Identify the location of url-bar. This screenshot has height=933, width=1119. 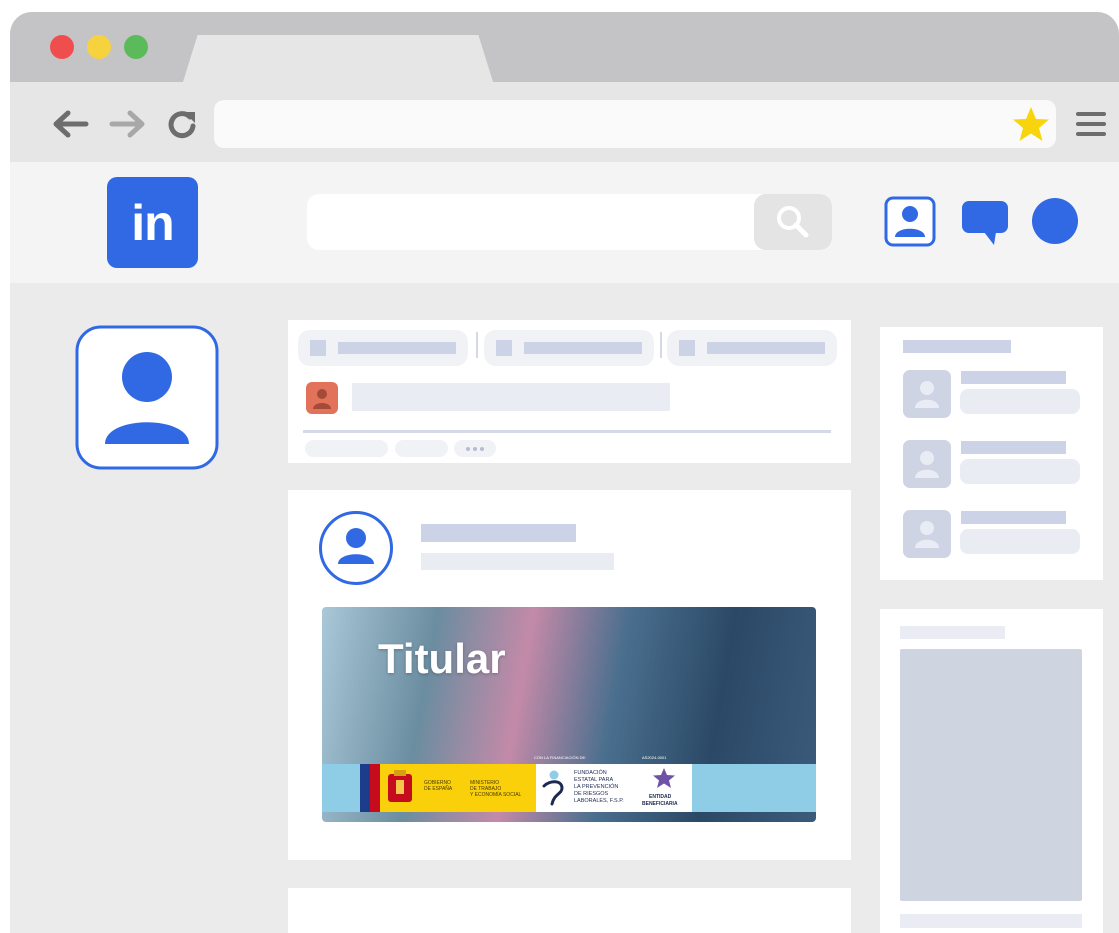
(635, 124).